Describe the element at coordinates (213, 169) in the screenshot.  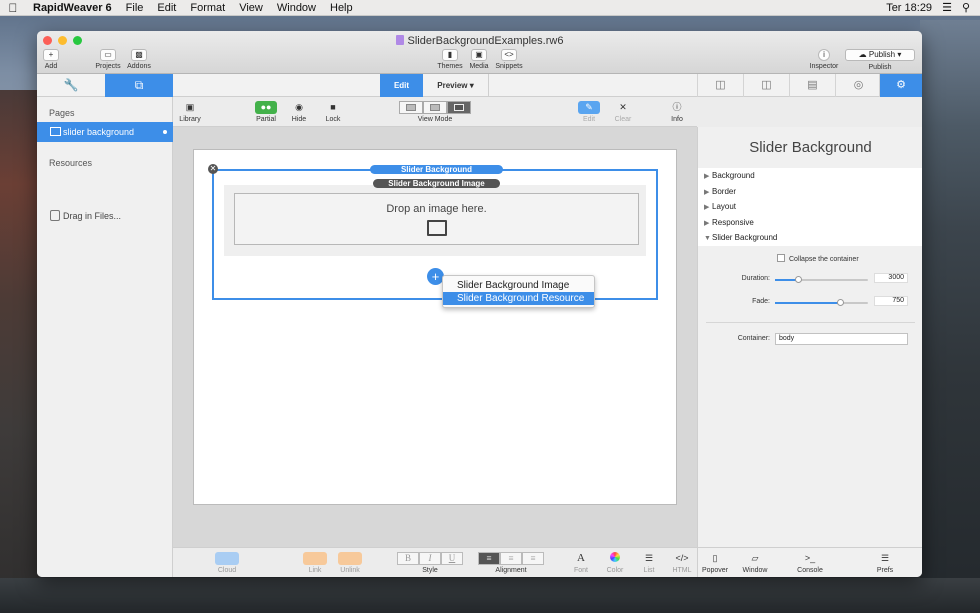
I see `close-icon: ✕` at that location.